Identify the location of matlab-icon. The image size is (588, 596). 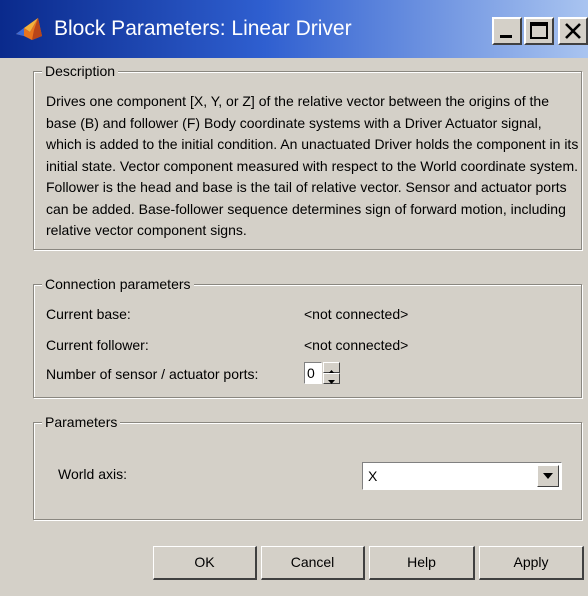
(29, 29).